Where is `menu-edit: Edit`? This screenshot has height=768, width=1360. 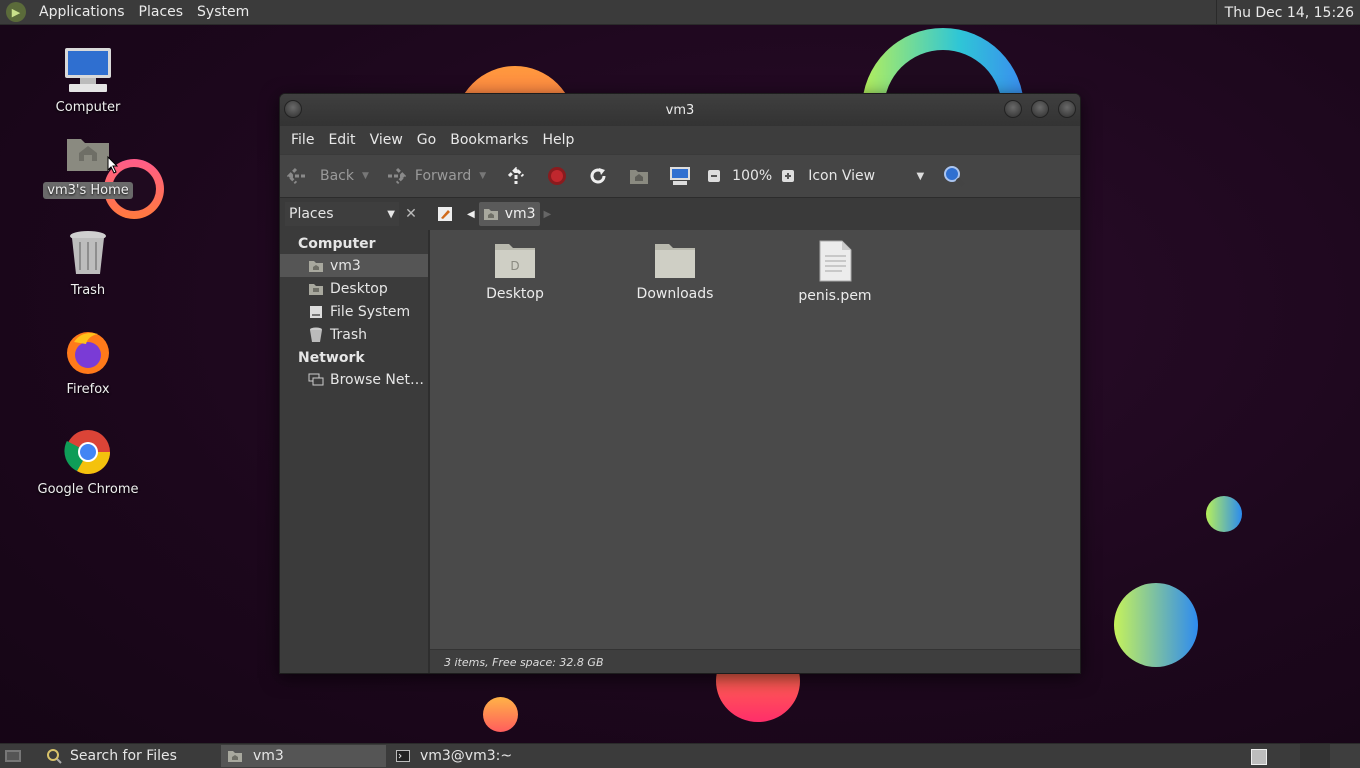
menu-edit: Edit is located at coordinates (341, 140).